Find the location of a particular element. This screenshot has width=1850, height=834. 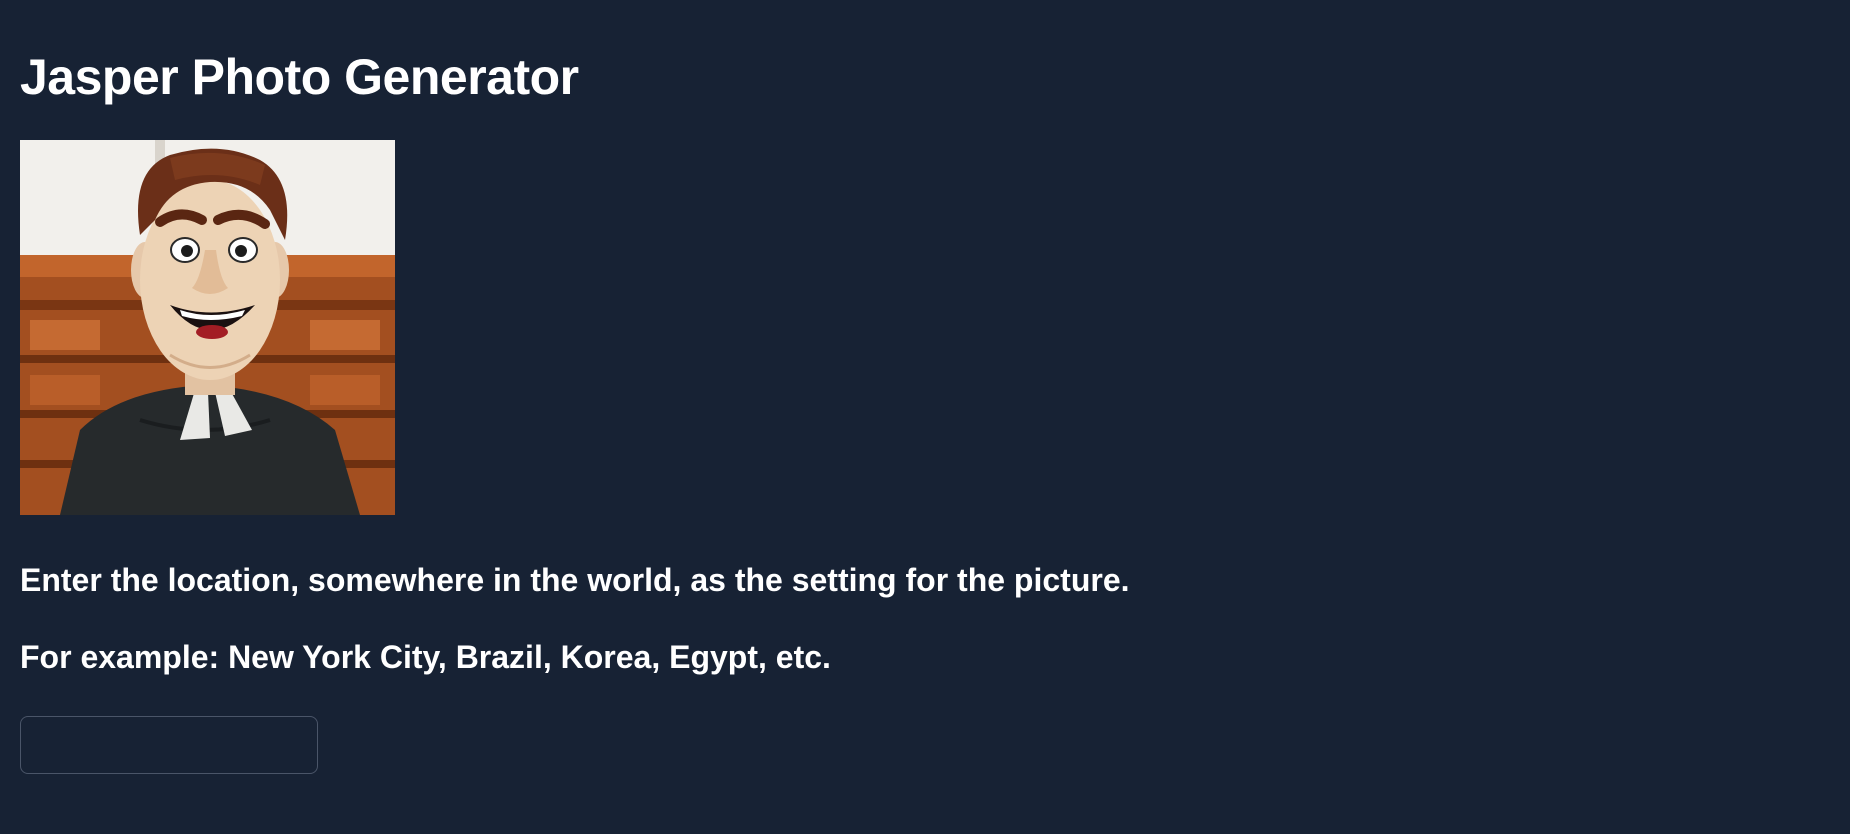

location-input is located at coordinates (169, 745).